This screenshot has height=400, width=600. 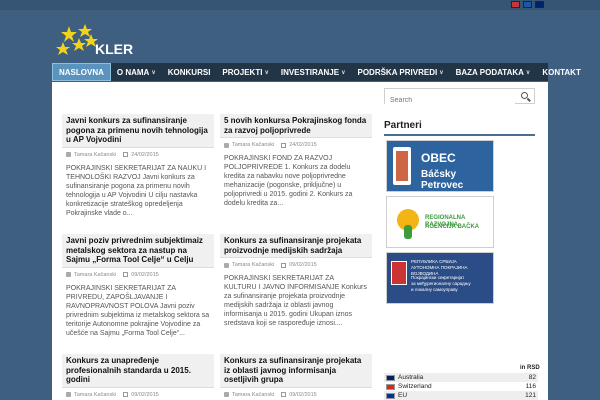 I want to click on partners-heading: Partneri, so click(x=459, y=128).